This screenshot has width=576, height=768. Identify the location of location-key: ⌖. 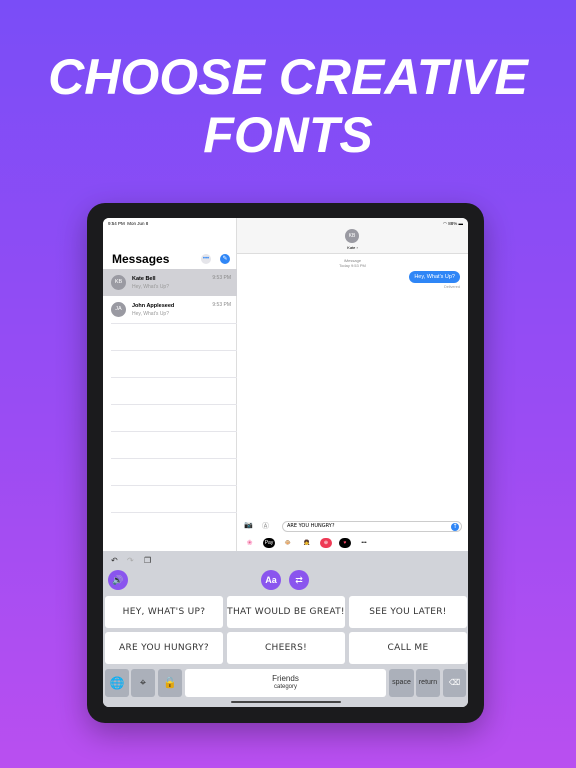
(143, 683).